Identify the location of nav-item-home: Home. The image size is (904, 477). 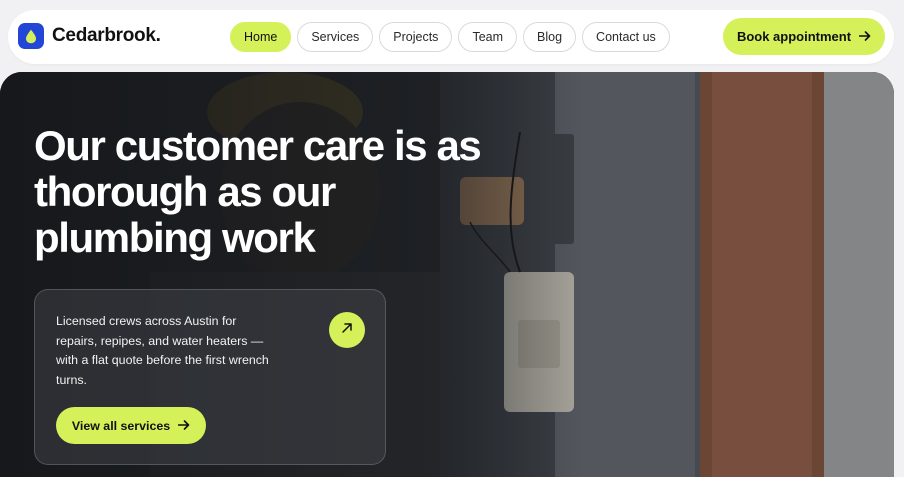
(261, 37).